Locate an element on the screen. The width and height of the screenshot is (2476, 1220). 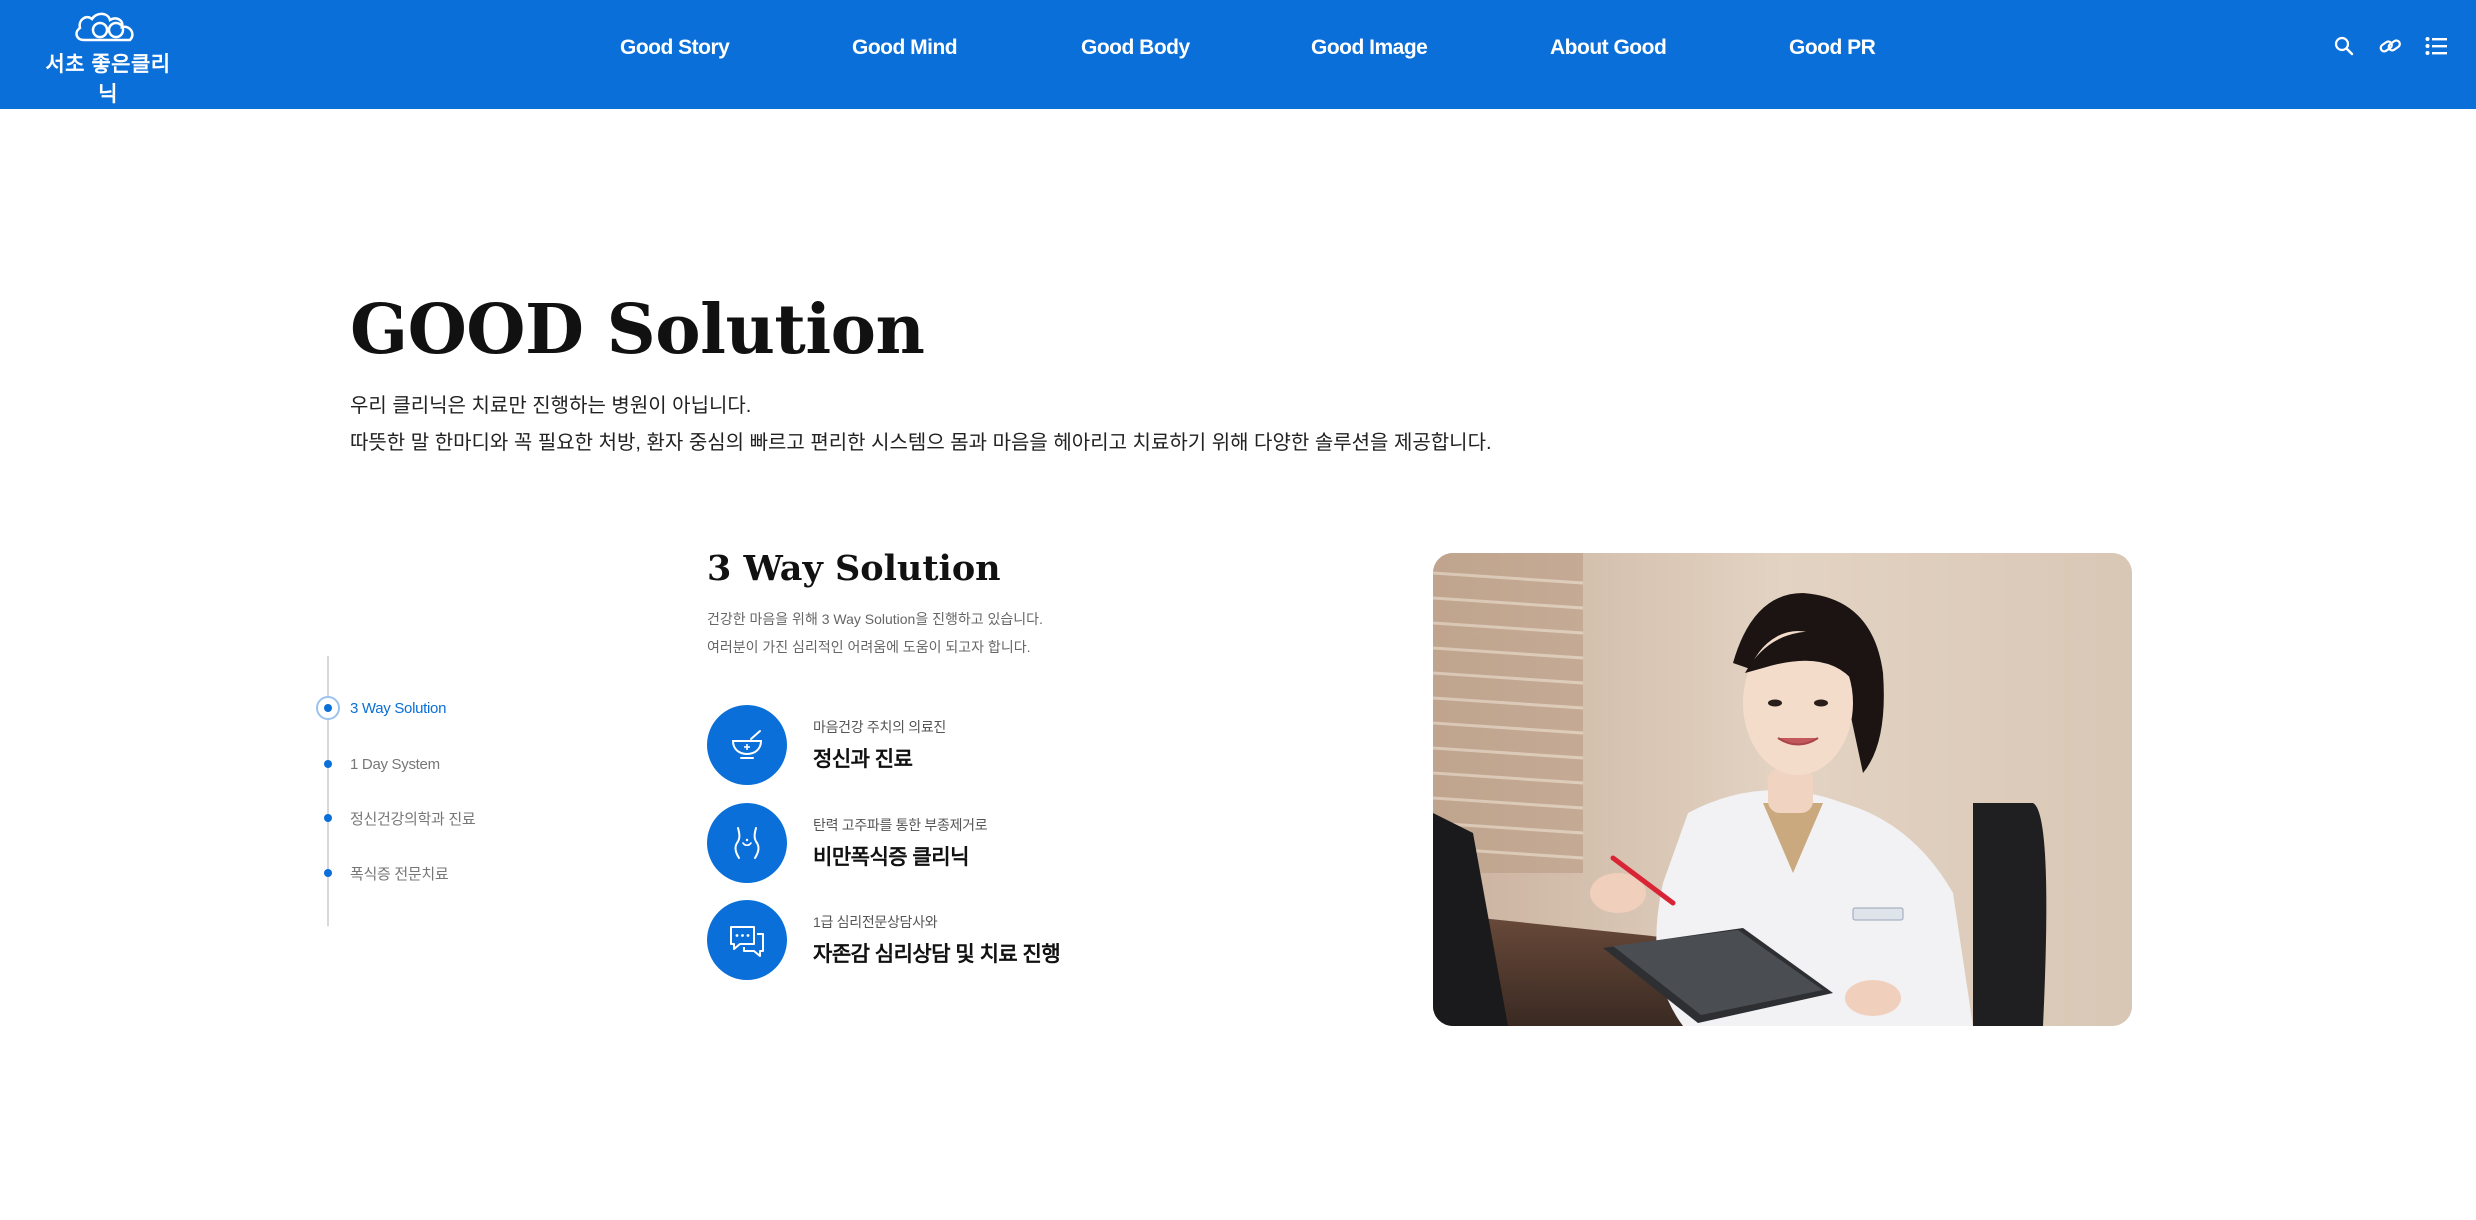
logo-korean-text: 서초 좋은클리닉 is located at coordinates (108, 79).